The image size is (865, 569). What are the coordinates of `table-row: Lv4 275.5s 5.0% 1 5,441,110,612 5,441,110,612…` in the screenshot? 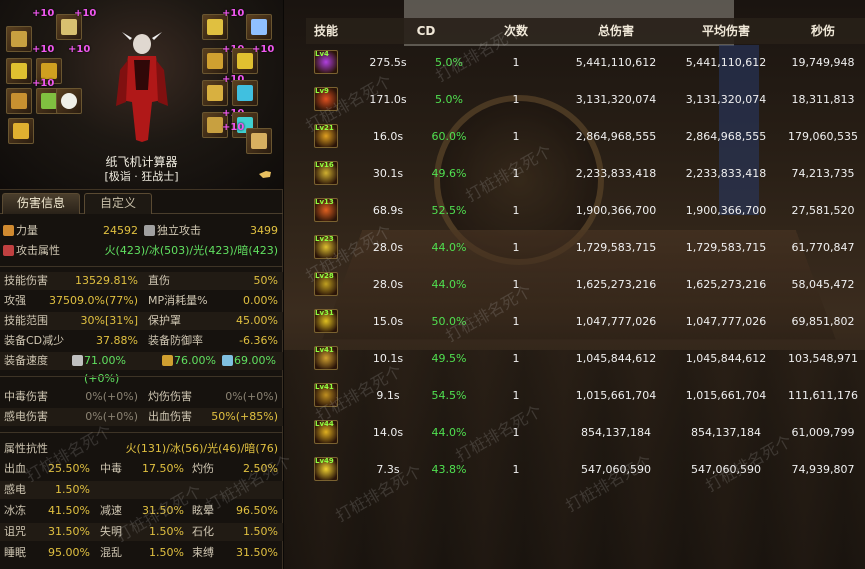 It's located at (585, 62).